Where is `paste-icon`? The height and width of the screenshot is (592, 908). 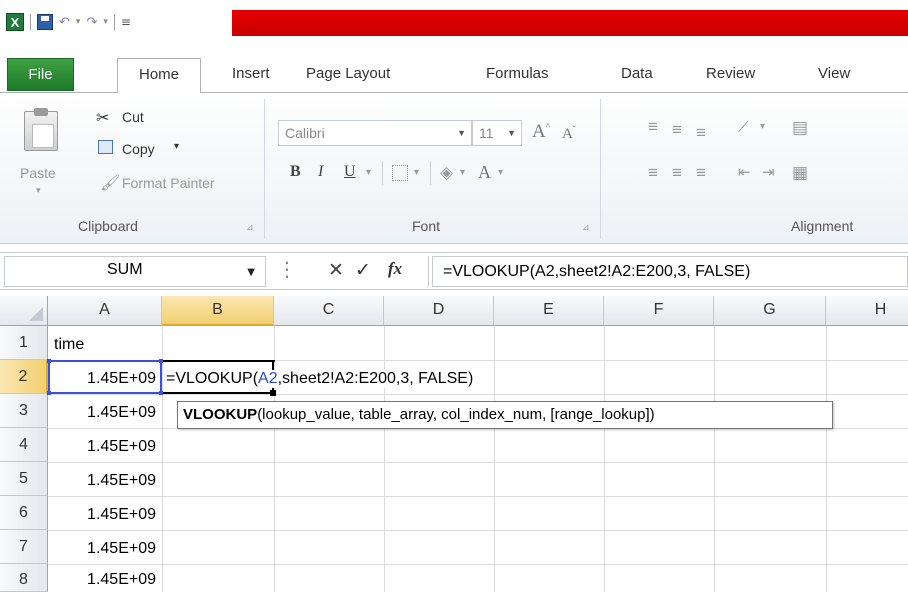
paste-icon is located at coordinates (41, 129).